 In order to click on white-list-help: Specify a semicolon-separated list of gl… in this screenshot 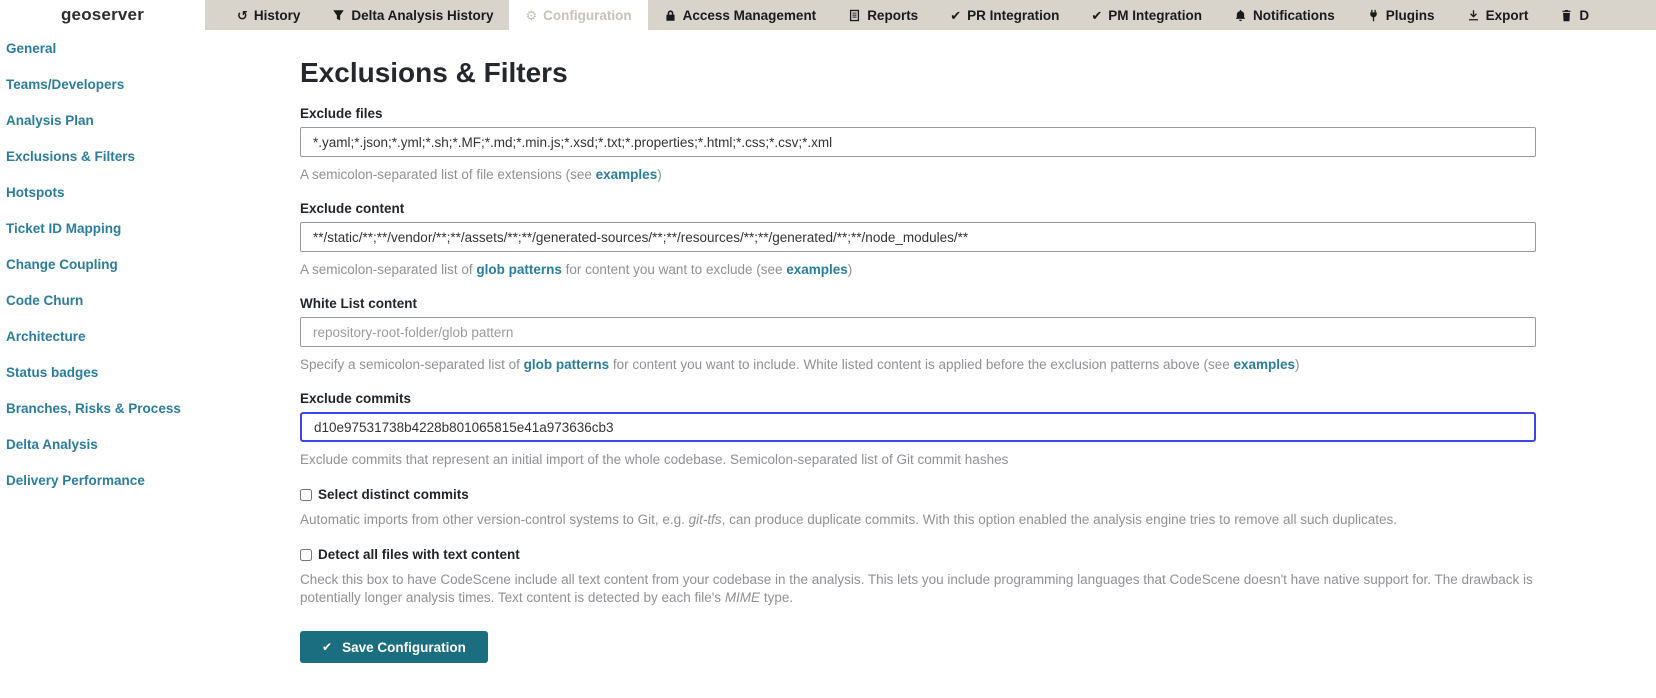, I will do `click(918, 365)`.